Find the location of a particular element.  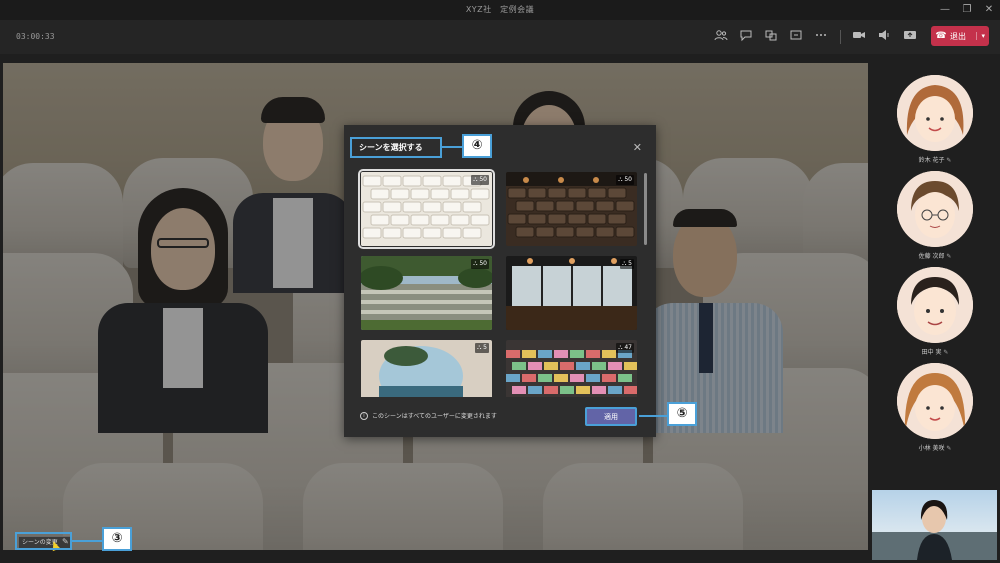

screen-share-icon is located at coordinates (910, 36).